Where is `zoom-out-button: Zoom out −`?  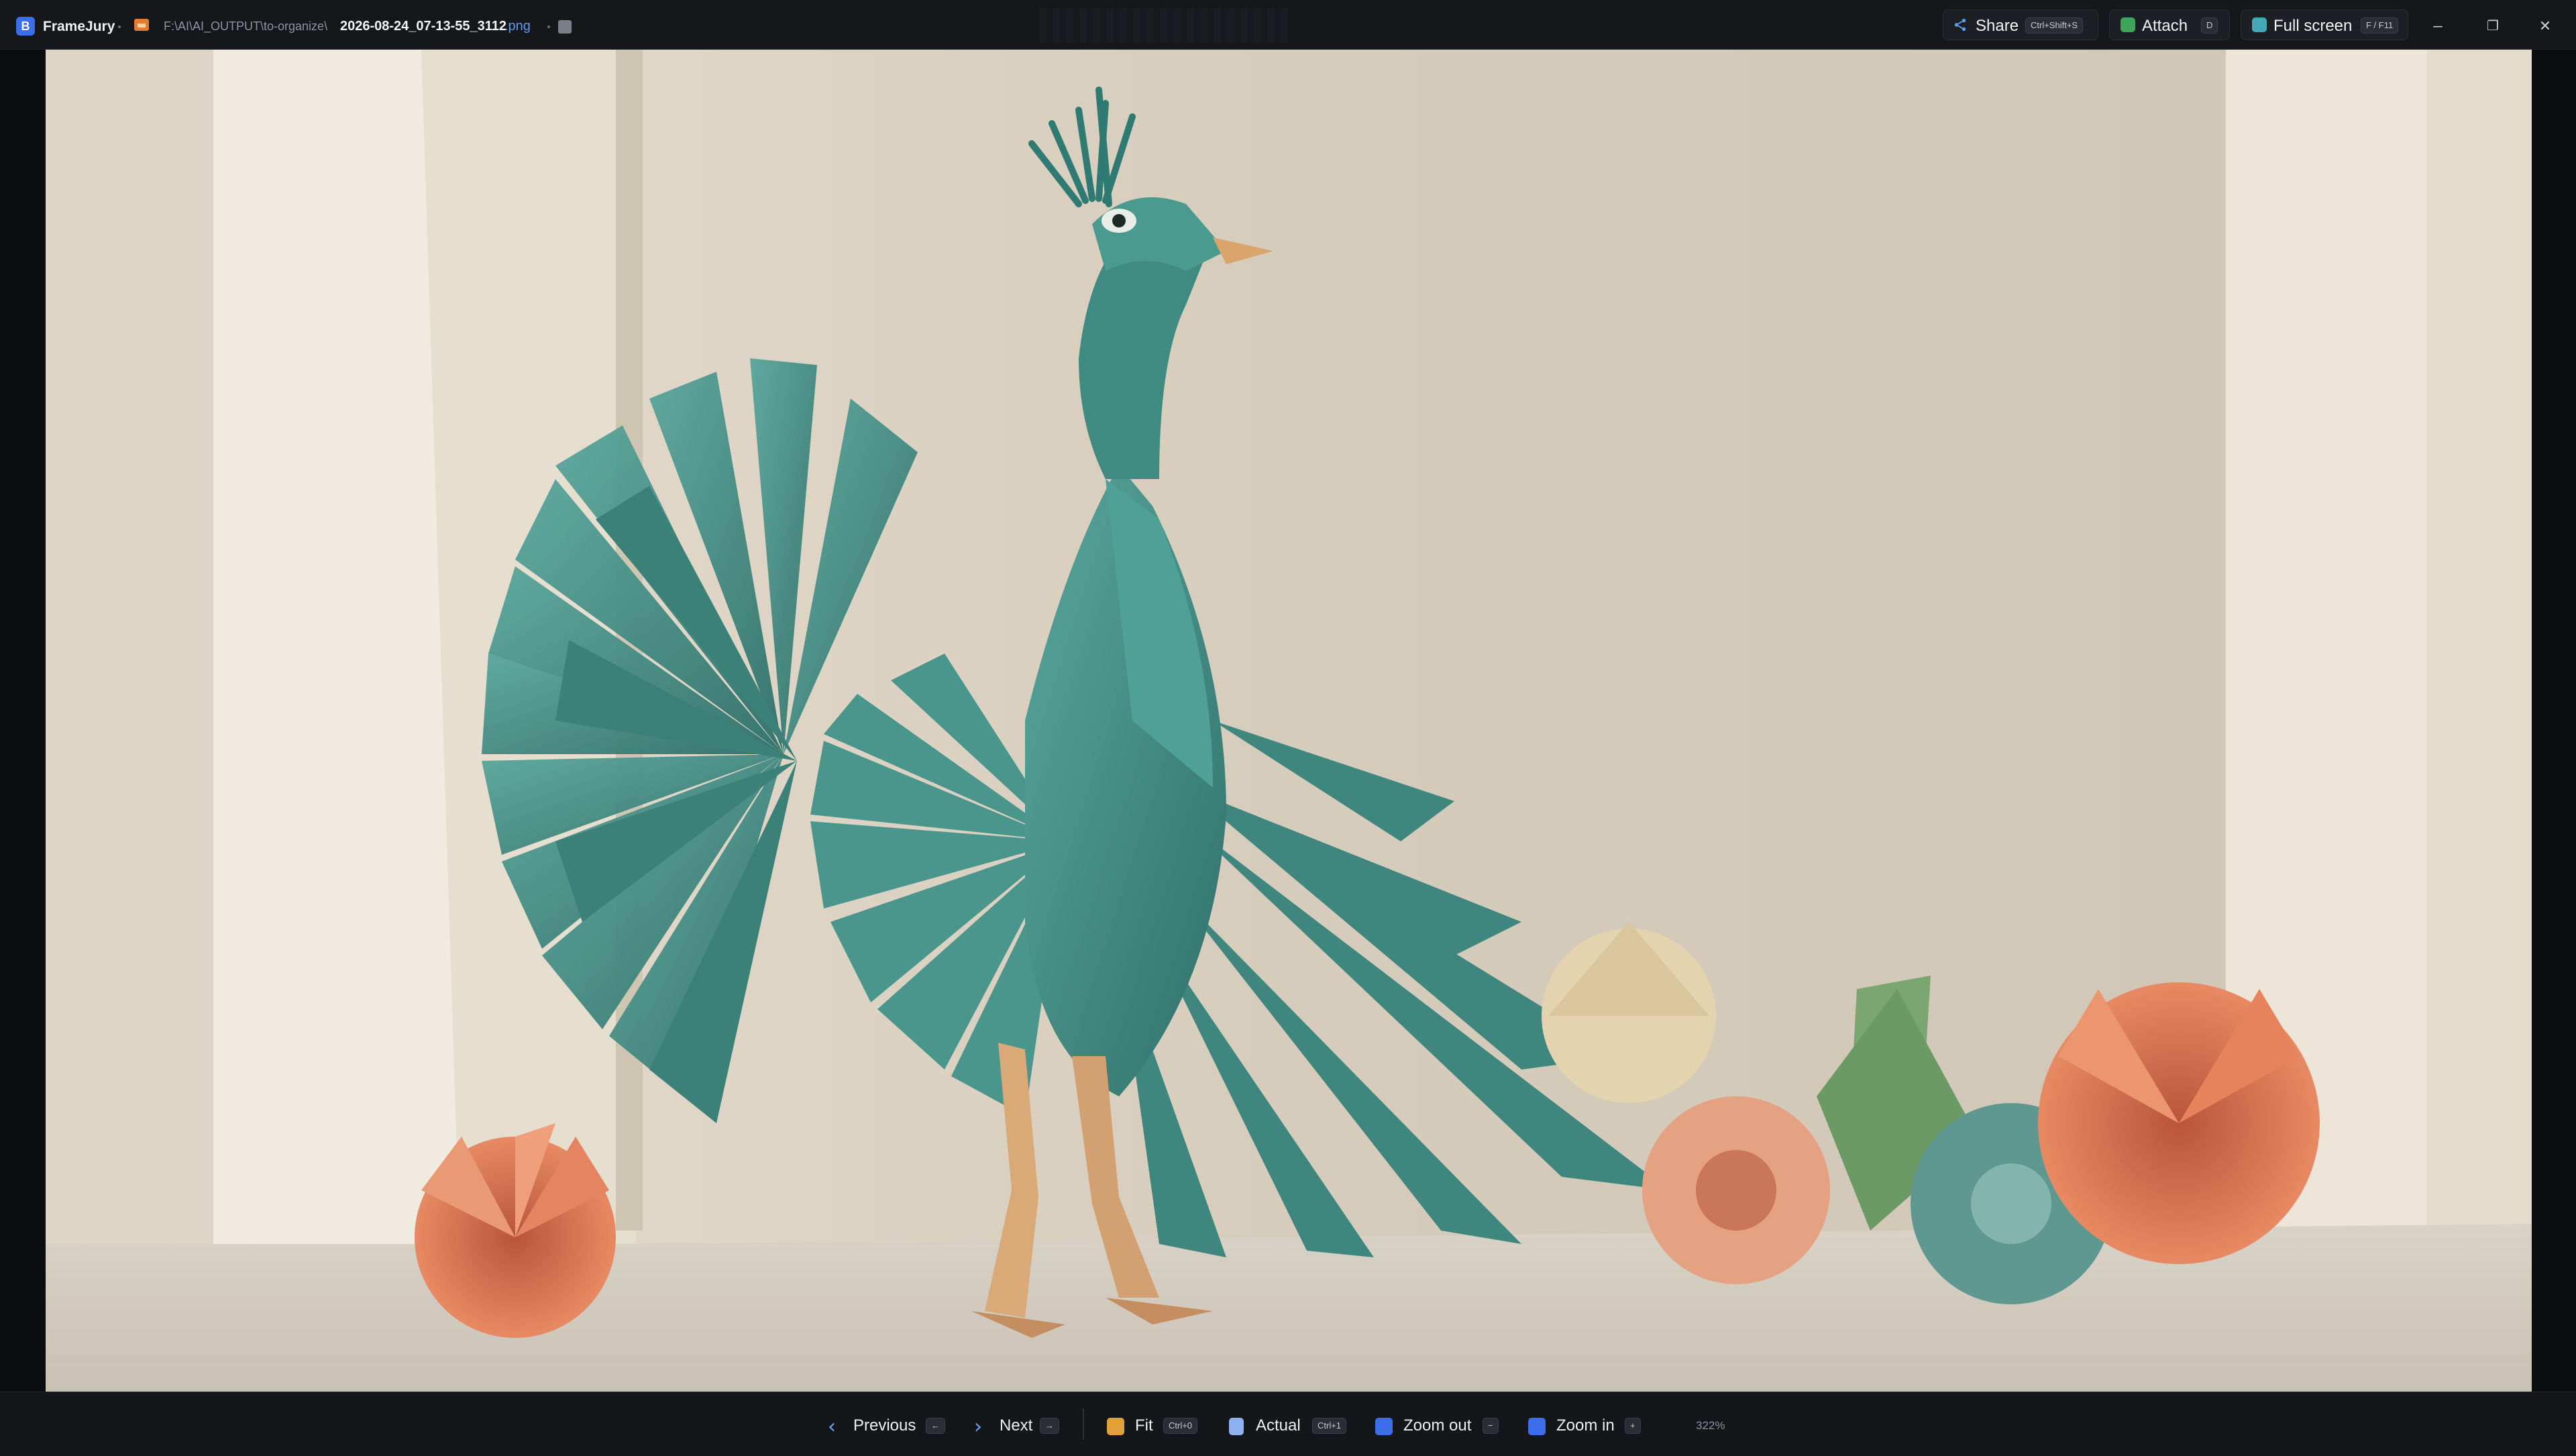 zoom-out-button: Zoom out − is located at coordinates (1442, 1425).